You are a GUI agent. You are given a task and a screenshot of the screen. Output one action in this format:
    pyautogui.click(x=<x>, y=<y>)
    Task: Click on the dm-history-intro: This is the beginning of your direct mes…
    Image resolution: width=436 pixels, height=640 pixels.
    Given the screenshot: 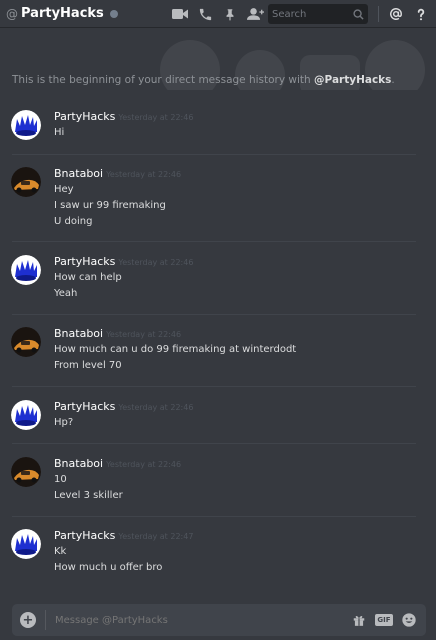 What is the action you would take?
    pyautogui.click(x=217, y=80)
    